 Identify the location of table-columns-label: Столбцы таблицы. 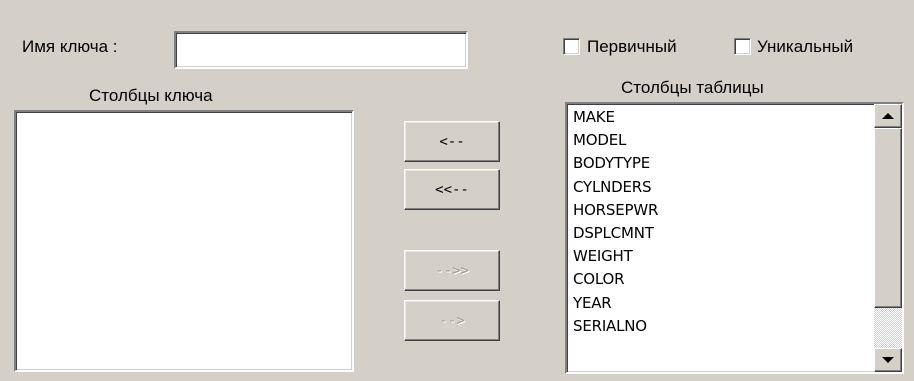
(692, 87).